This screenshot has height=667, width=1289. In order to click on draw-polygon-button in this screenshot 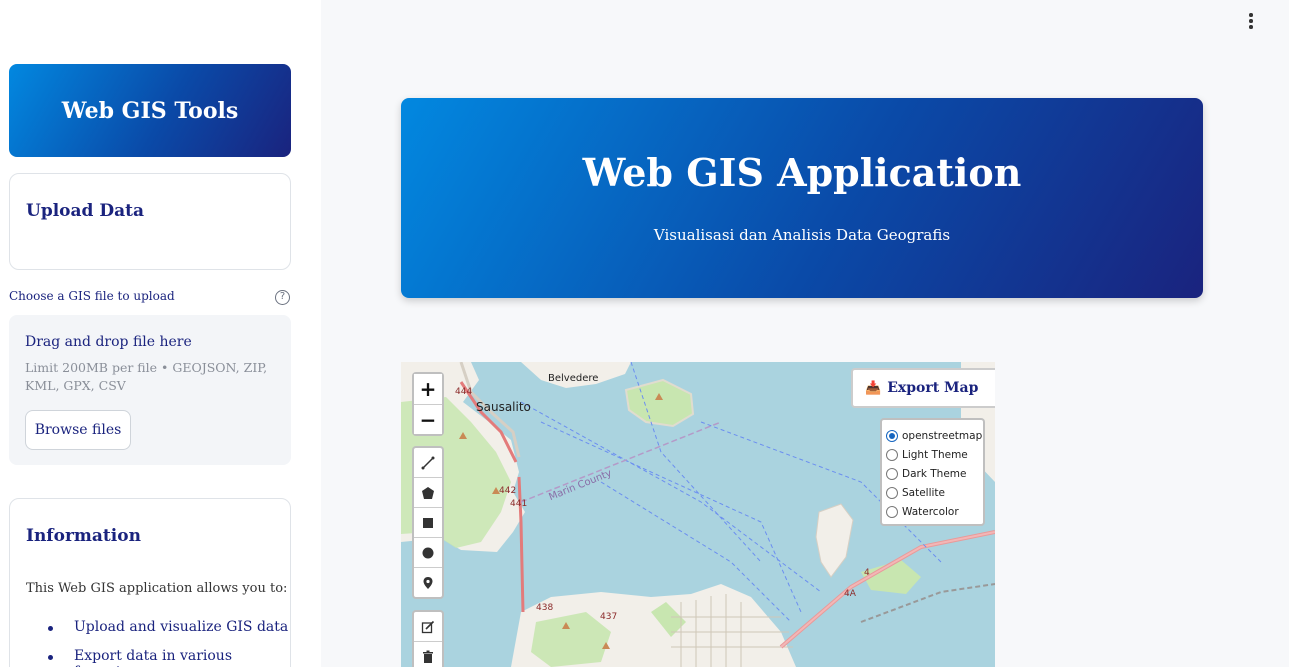, I will do `click(428, 493)`.